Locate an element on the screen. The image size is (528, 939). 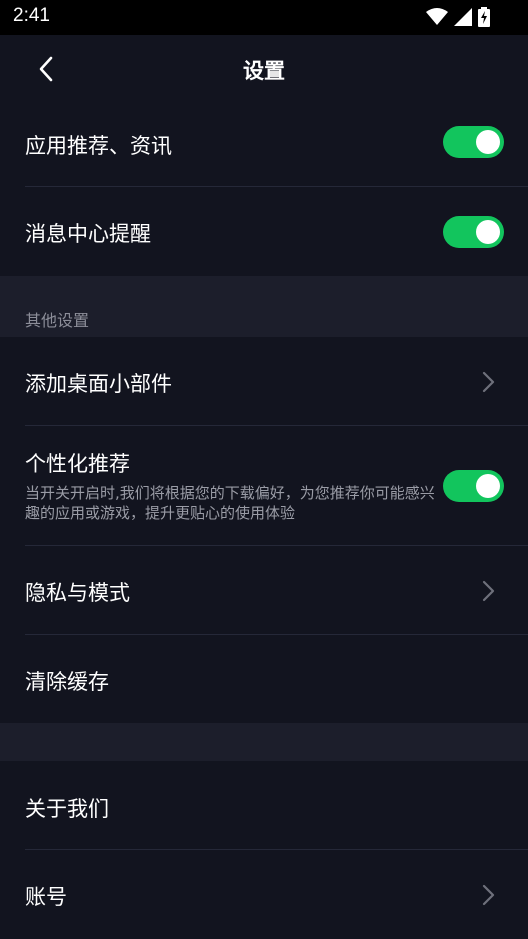
personalized-toggle is located at coordinates (473, 486).